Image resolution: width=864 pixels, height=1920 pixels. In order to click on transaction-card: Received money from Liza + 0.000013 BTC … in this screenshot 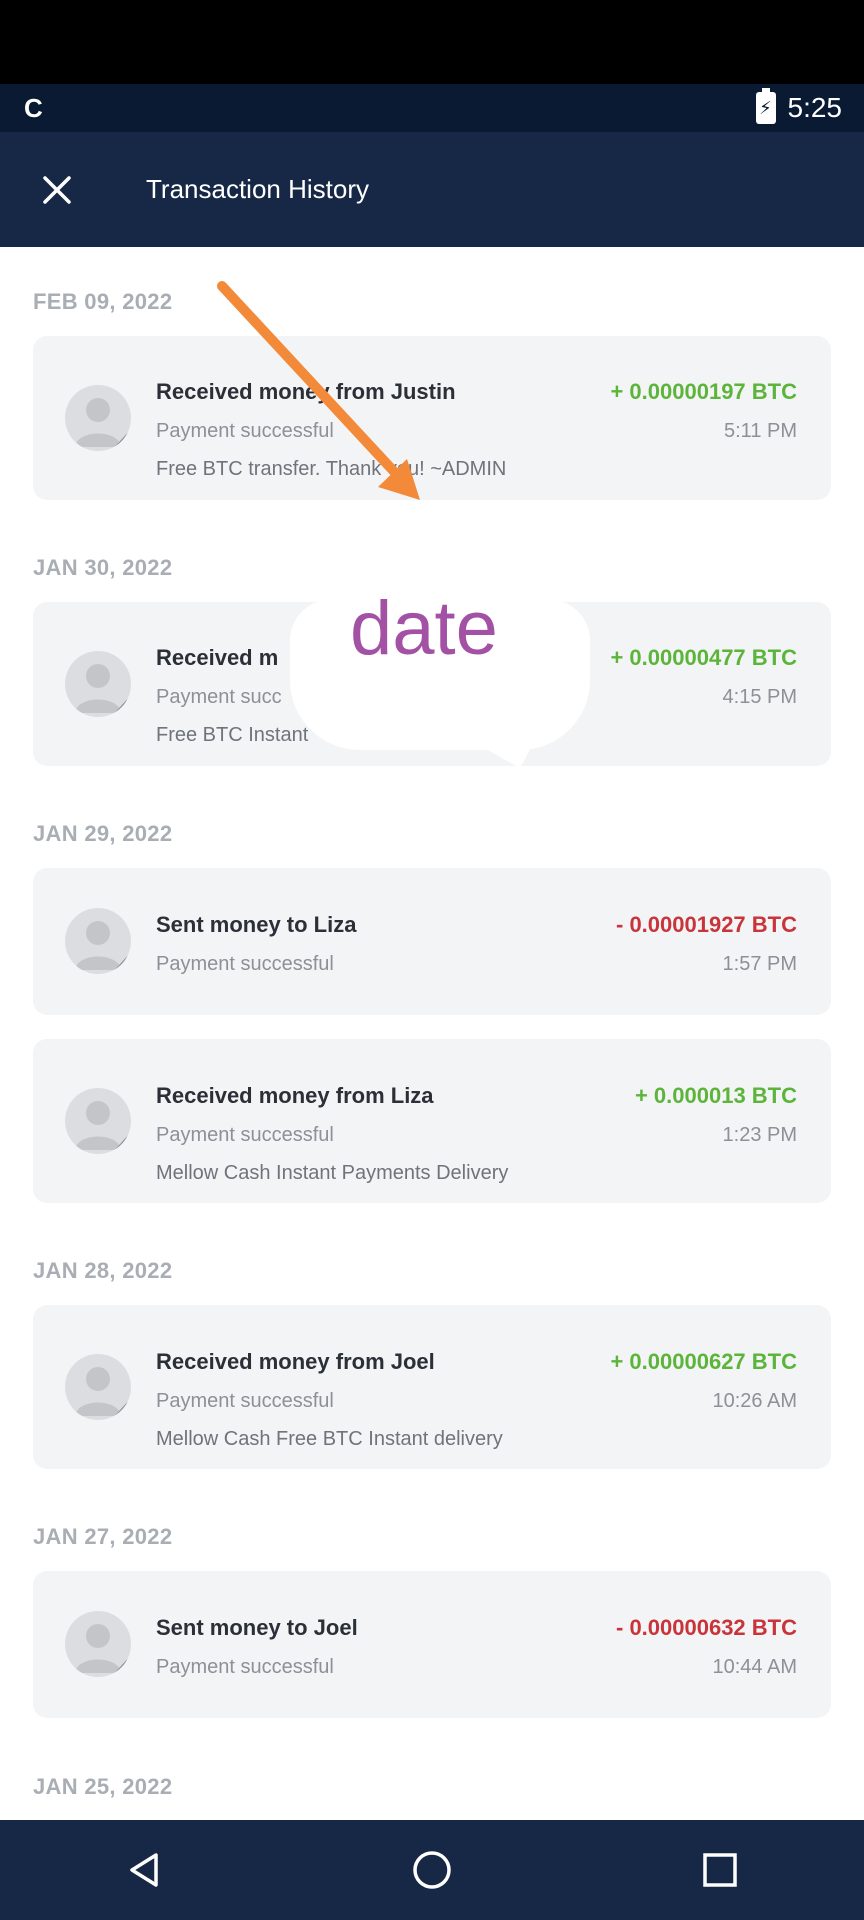, I will do `click(432, 1121)`.